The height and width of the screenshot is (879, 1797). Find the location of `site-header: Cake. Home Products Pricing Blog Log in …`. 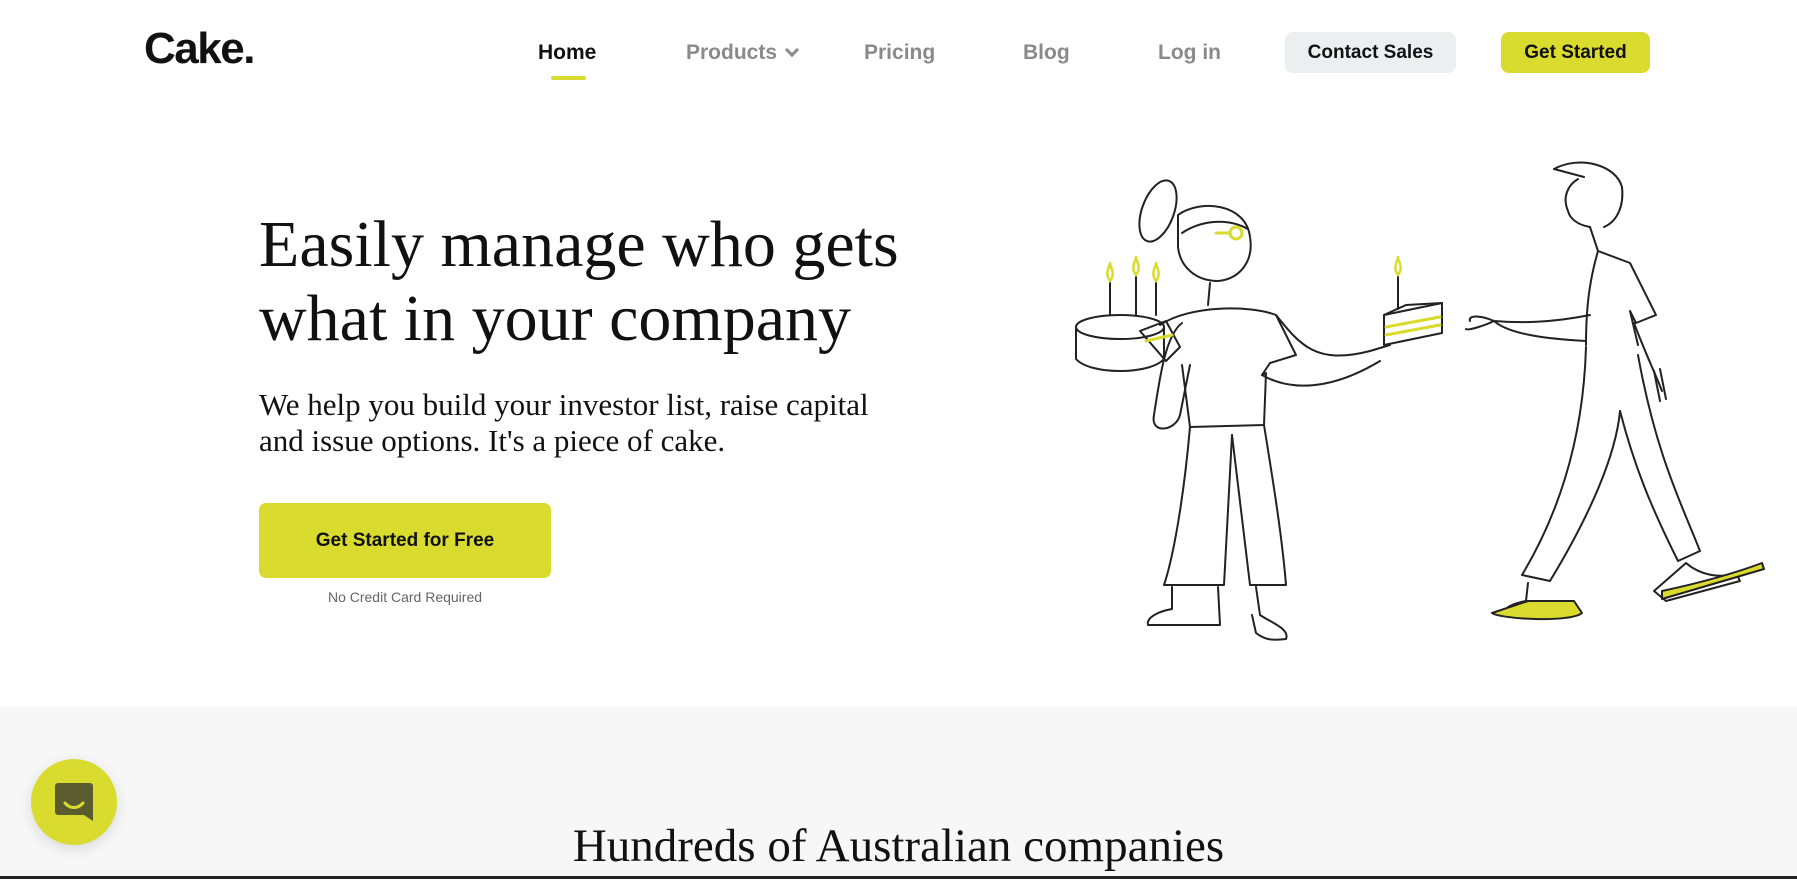

site-header: Cake. Home Products Pricing Blog Log in … is located at coordinates (898, 52).